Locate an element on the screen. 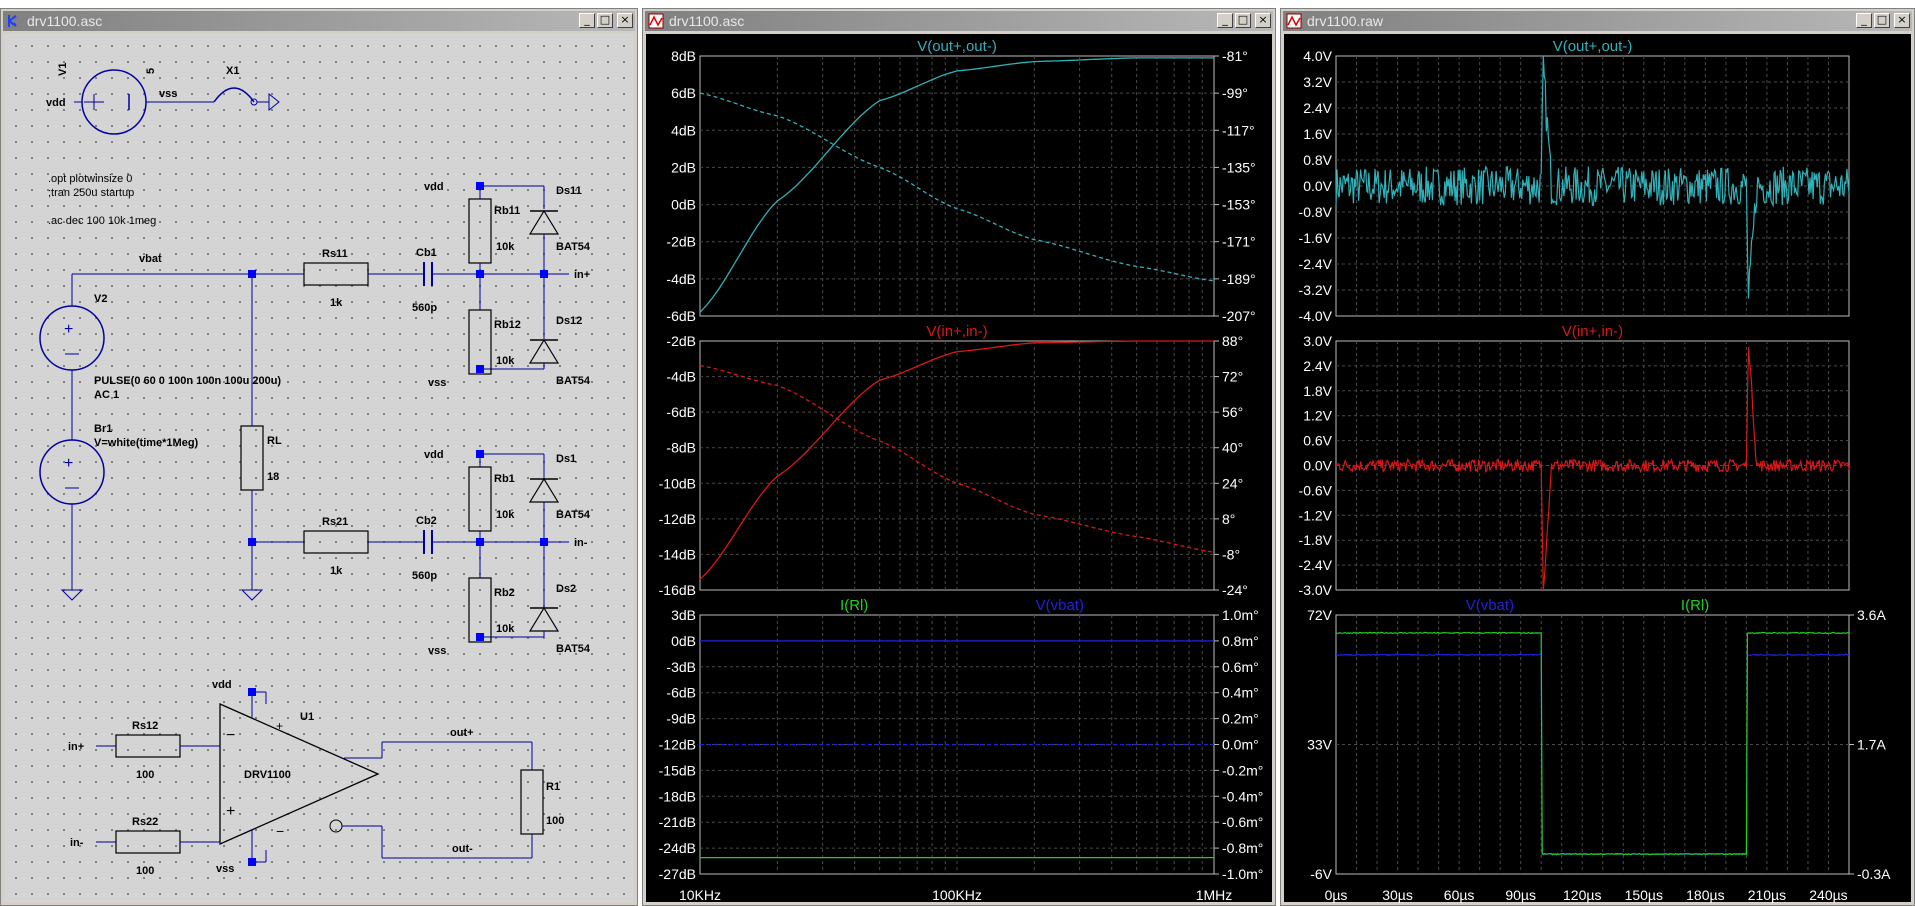  y-tick-label: -10dB is located at coordinates (677, 483).